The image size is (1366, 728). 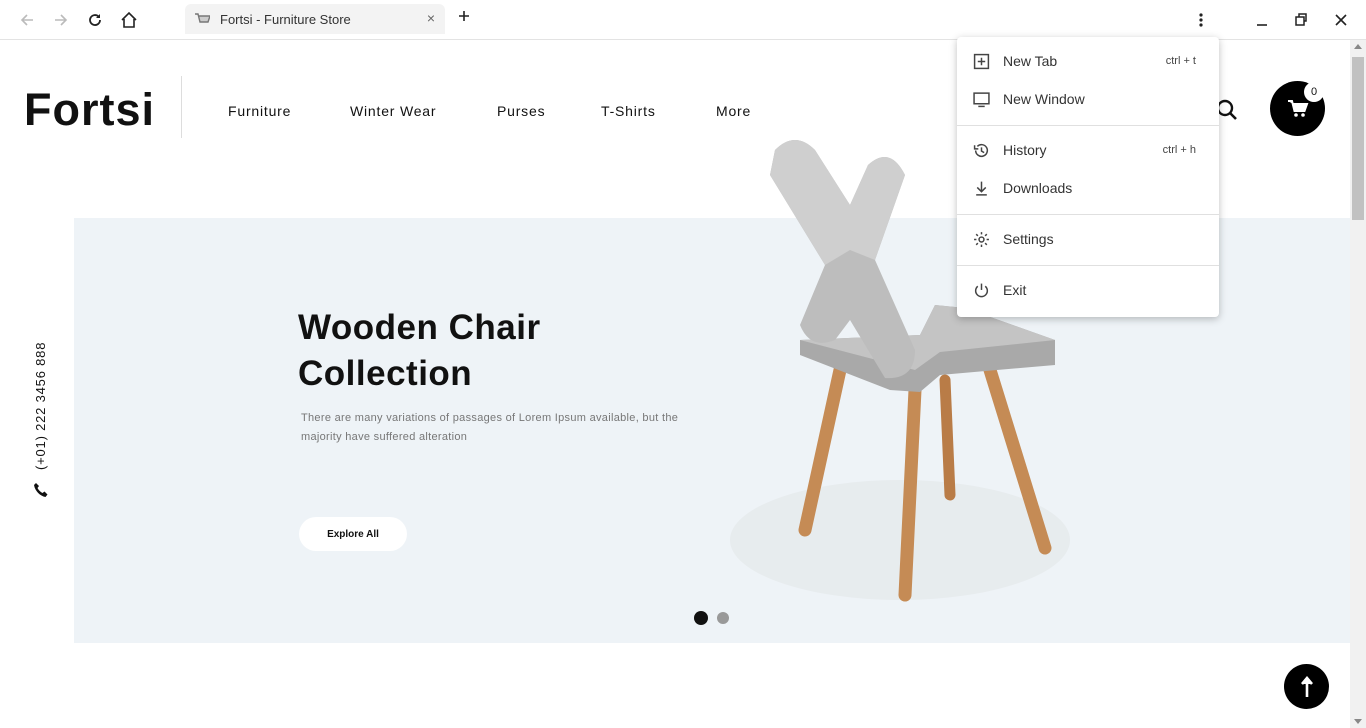 I want to click on scrollbar-thumb, so click(x=1358, y=138).